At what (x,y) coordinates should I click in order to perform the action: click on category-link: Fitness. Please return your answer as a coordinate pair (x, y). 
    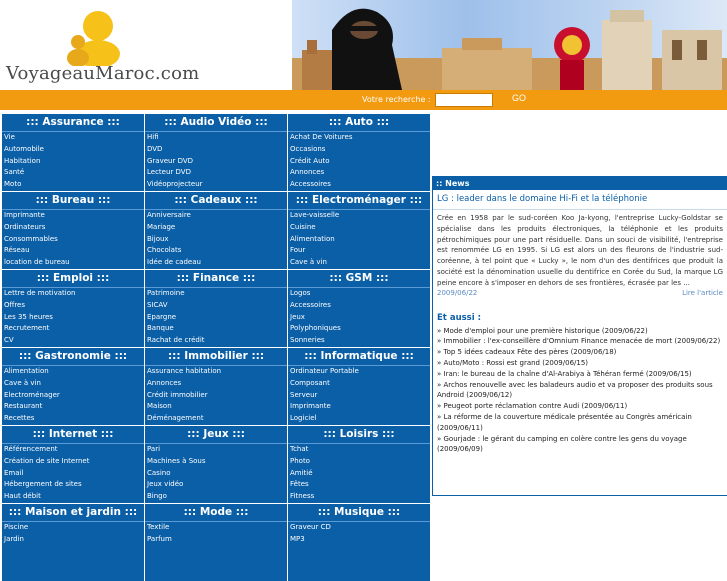
    Looking at the image, I should click on (359, 497).